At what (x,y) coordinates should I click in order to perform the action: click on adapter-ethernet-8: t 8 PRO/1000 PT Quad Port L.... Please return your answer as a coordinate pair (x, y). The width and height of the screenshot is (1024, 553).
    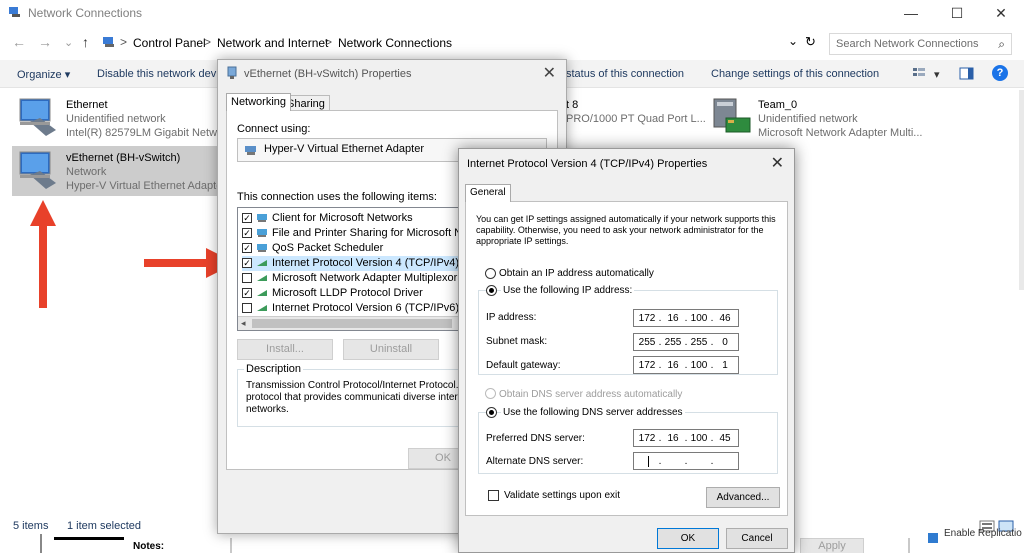
    Looking at the image, I should click on (636, 118).